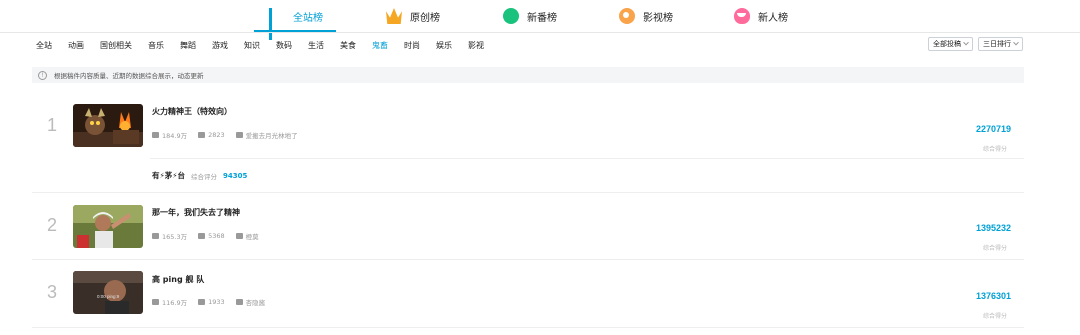  Describe the element at coordinates (175, 136) in the screenshot. I see `play-count-value: 184.9万` at that location.